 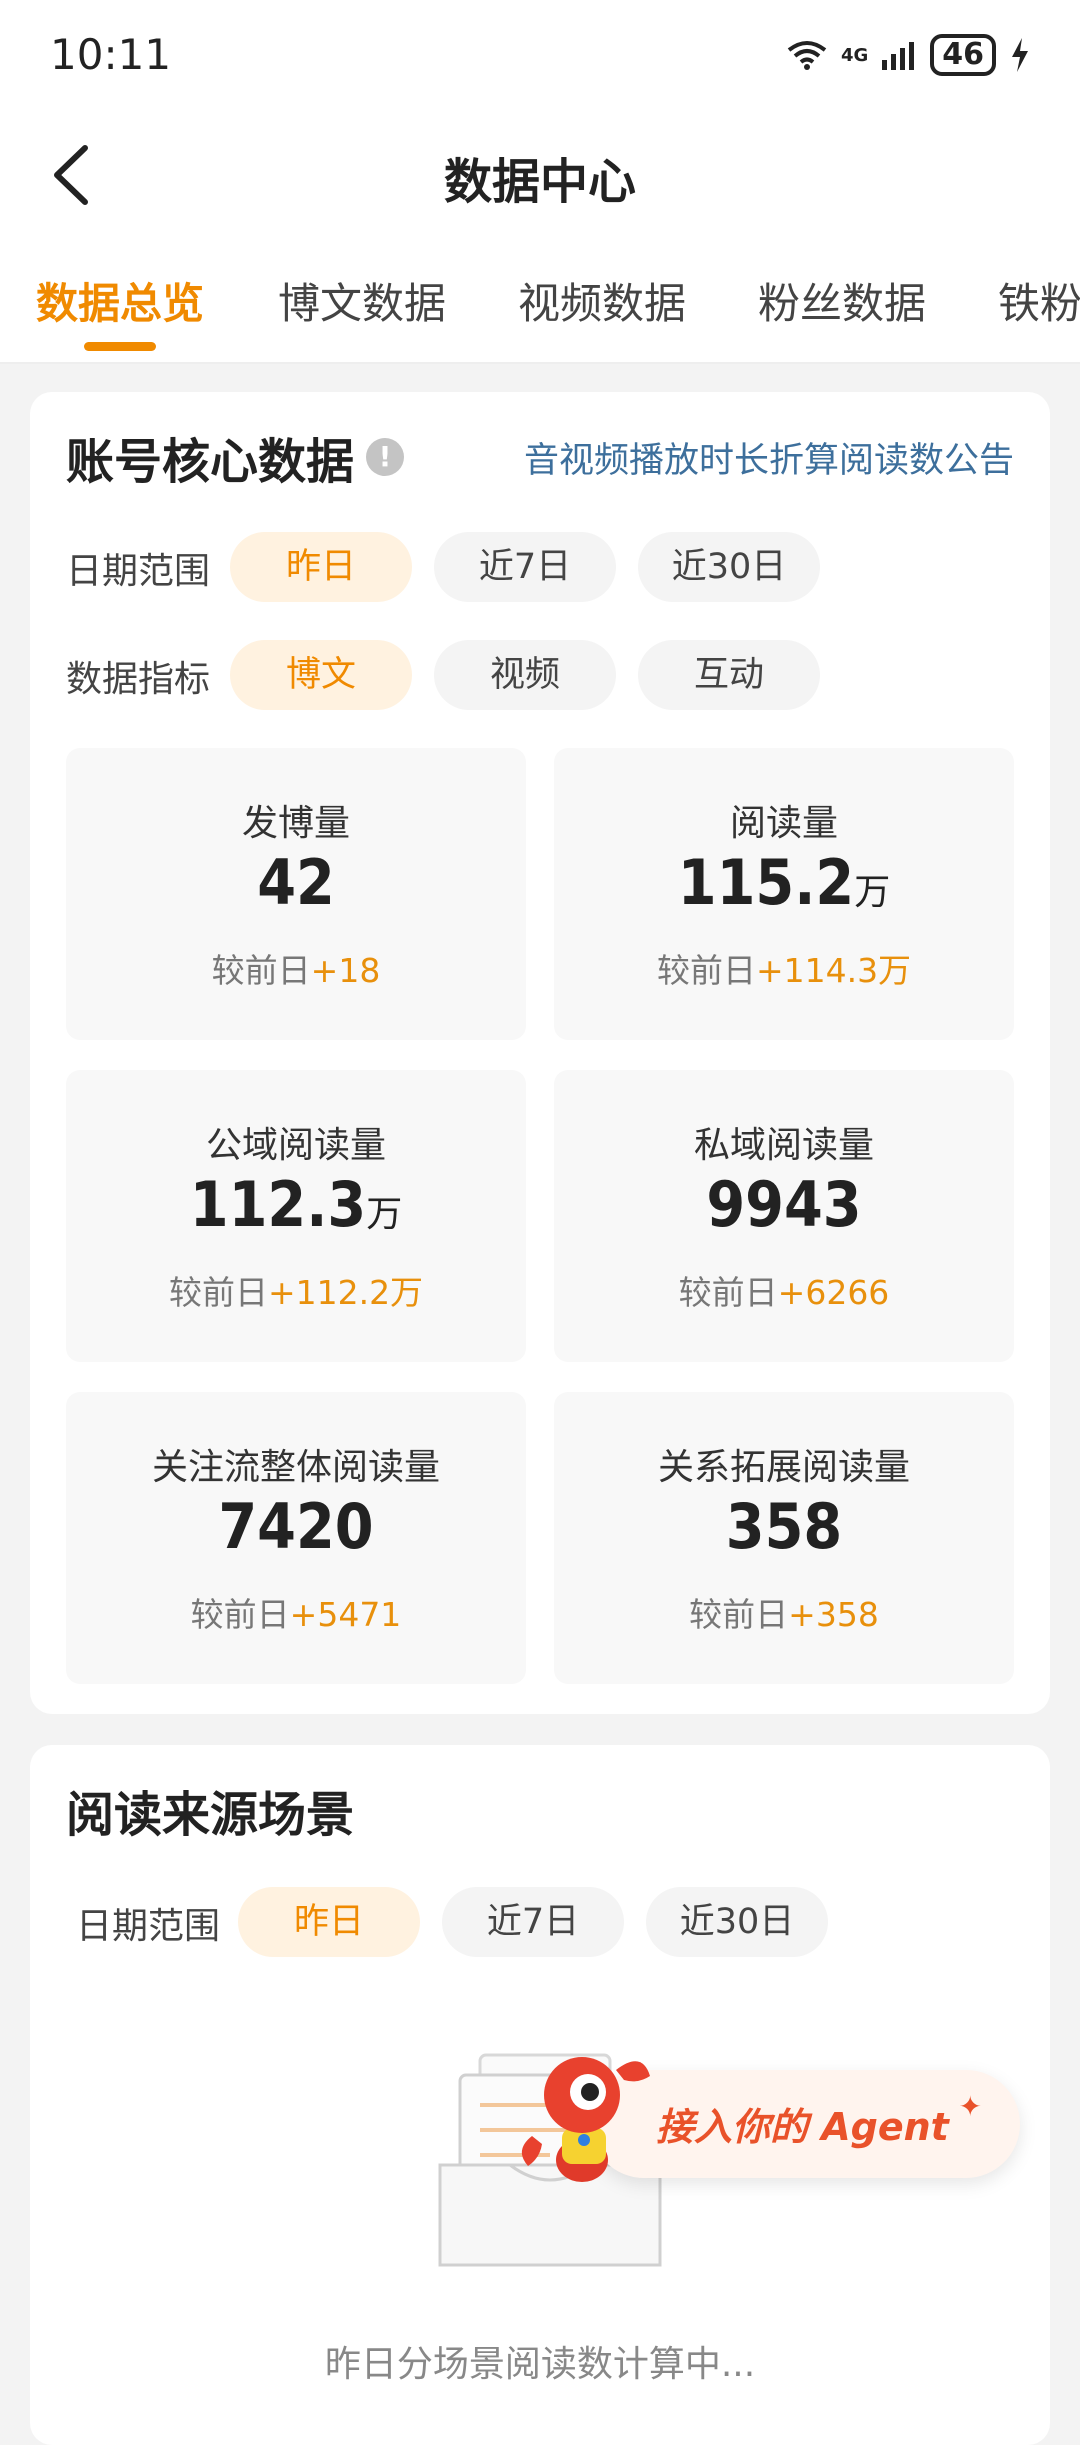 I want to click on tab-iron-fans: 铁粉, so click(x=1039, y=300).